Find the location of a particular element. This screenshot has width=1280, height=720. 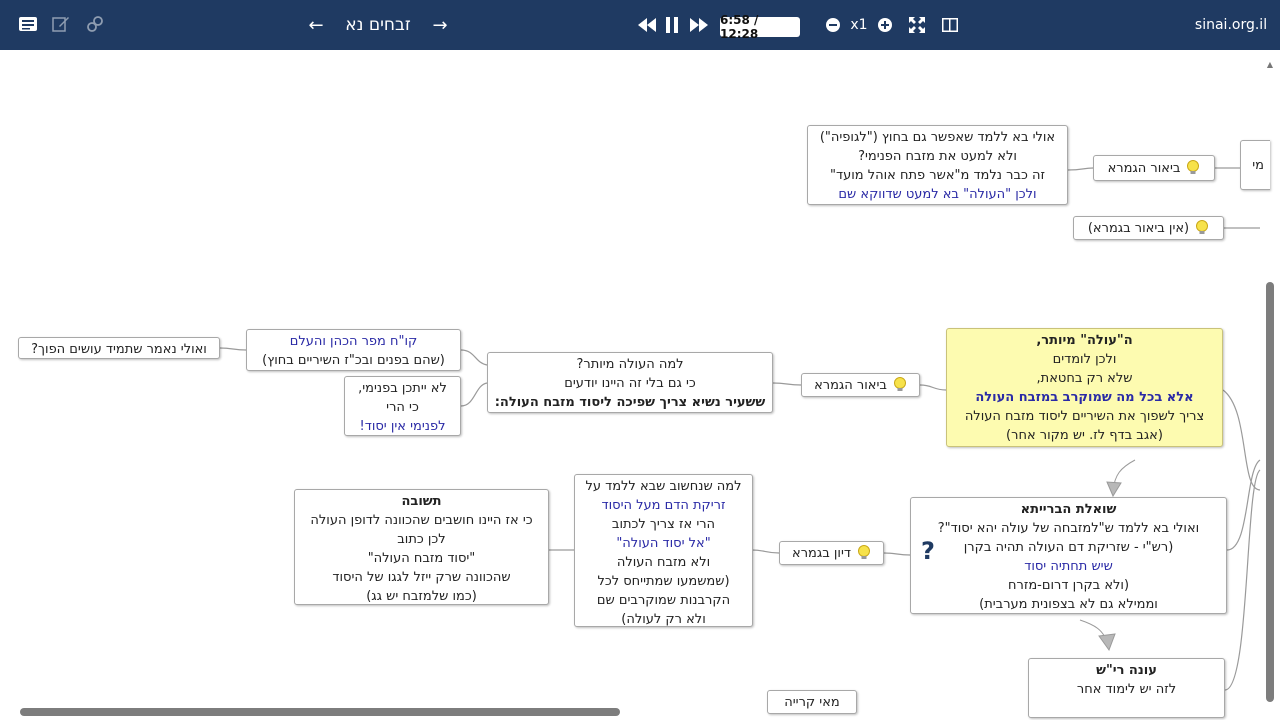

node-line: כי אז היינו חושבים שהכוונה לדופן העולה is located at coordinates (421, 520).